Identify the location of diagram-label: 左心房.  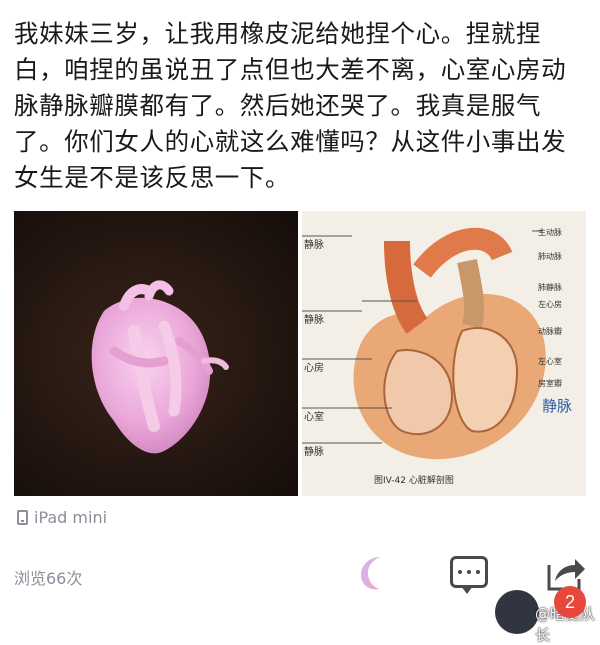
(550, 304).